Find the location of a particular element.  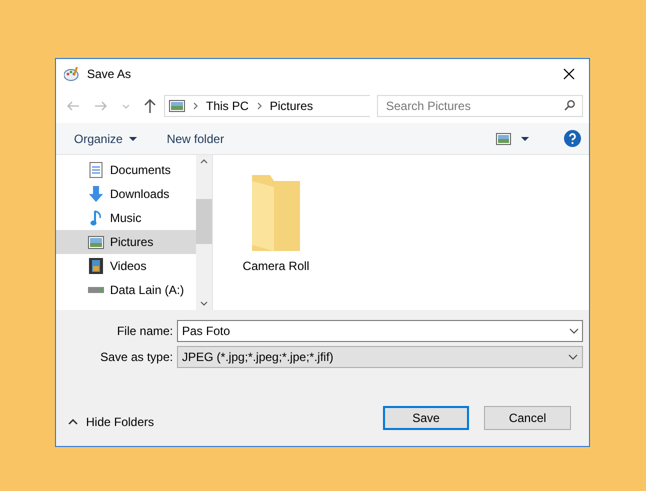

sidebar-item: Documents is located at coordinates (126, 170).